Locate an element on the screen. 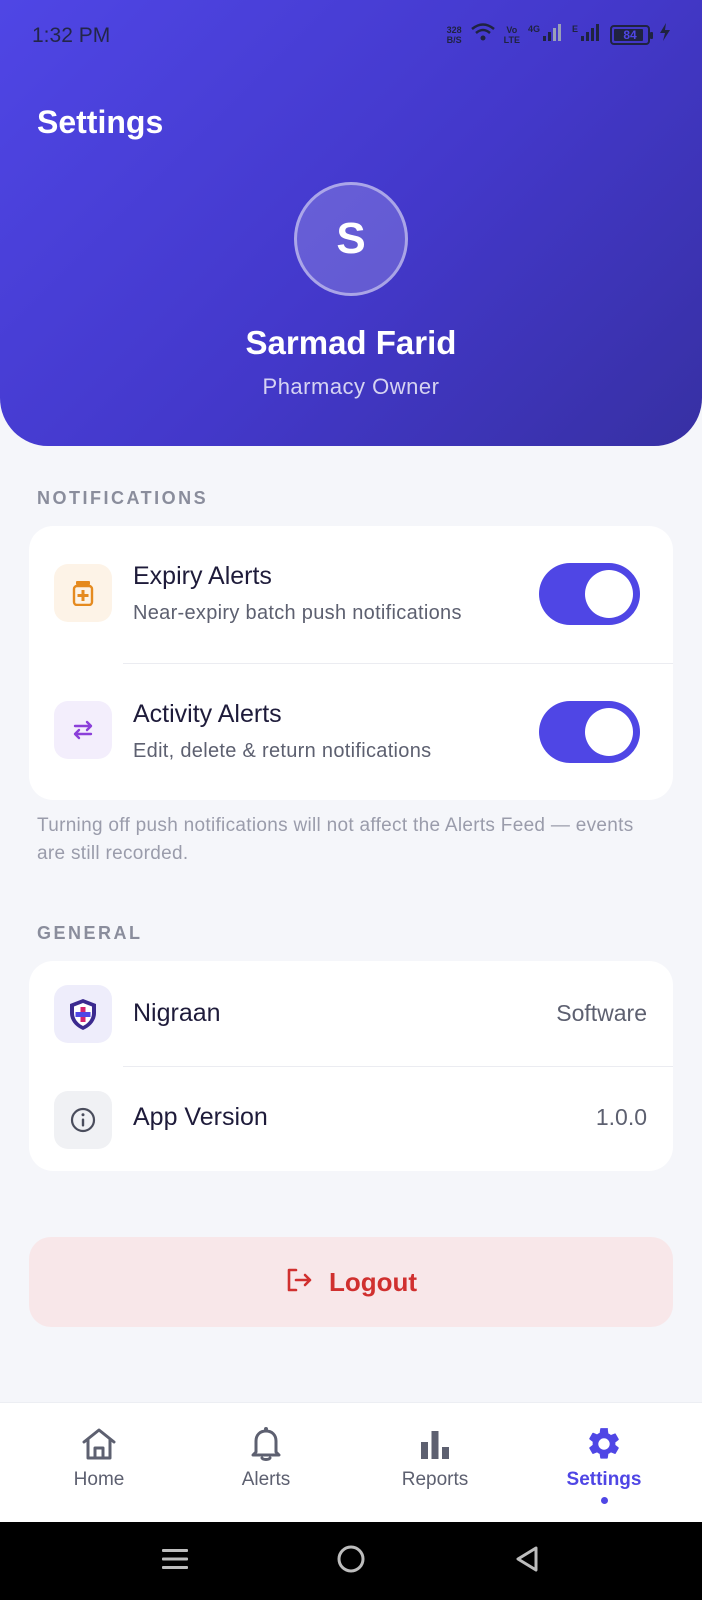 The image size is (702, 1600). app-version-value: 1.0.0 is located at coordinates (621, 1117).